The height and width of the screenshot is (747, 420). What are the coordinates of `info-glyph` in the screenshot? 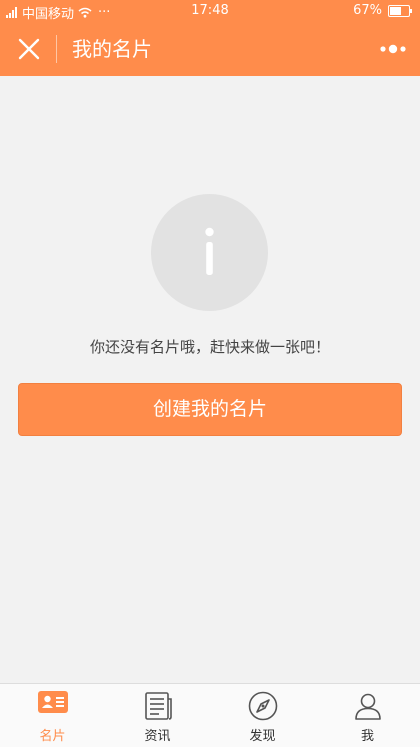 It's located at (209, 251).